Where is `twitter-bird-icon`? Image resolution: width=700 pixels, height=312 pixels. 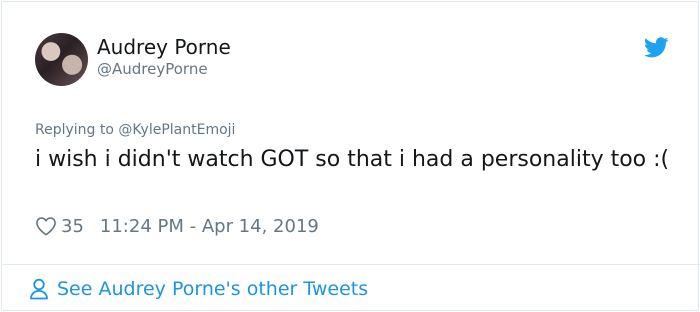 twitter-bird-icon is located at coordinates (656, 47).